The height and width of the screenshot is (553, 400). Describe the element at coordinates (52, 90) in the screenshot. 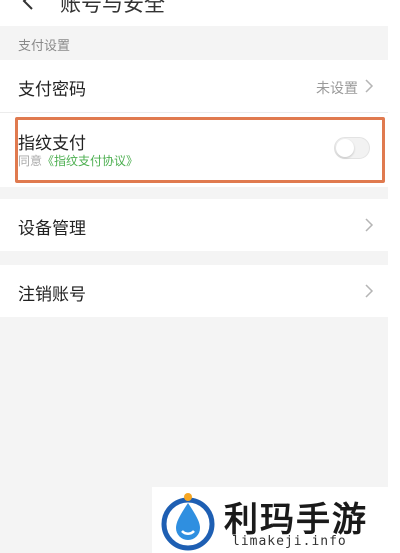

I see `pay-password-label: 支付密码` at that location.